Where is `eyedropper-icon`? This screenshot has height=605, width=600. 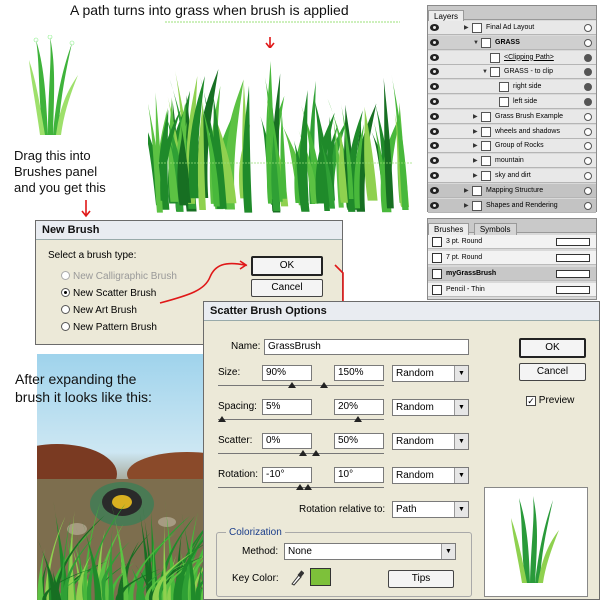
eyedropper-icon is located at coordinates (297, 578).